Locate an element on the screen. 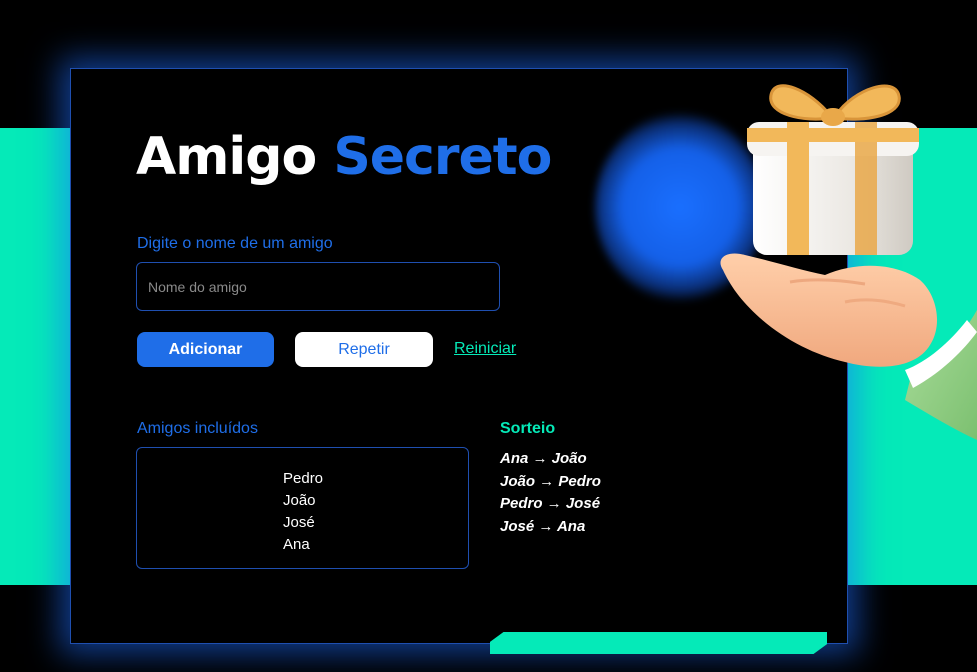 The height and width of the screenshot is (672, 977). friend-item: Ana is located at coordinates (296, 544).